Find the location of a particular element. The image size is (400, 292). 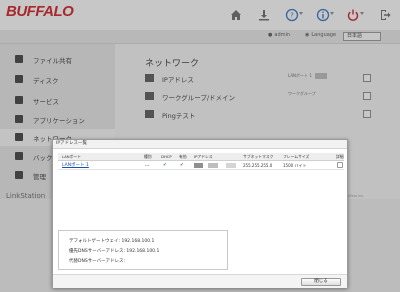

dns1-line: 優先DNSサーバーアドレス: 192.168.100.1 is located at coordinates (114, 251).